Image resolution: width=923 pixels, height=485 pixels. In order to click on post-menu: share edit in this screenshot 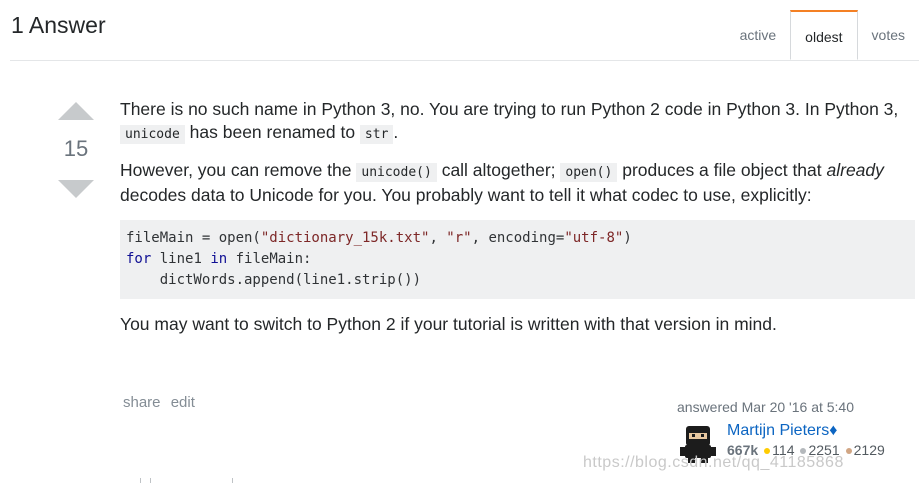, I will do `click(162, 402)`.